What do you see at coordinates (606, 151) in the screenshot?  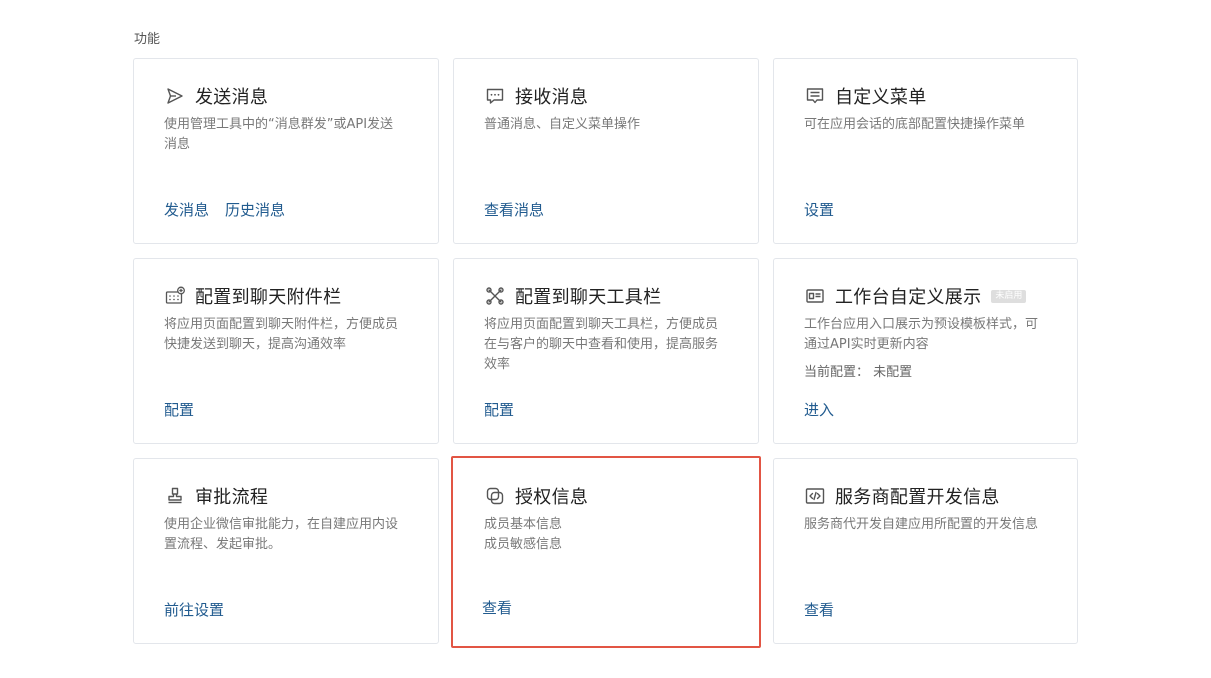 I see `card-receive-message: 接收消息 普通消息、自定义菜单操作 查看消息` at bounding box center [606, 151].